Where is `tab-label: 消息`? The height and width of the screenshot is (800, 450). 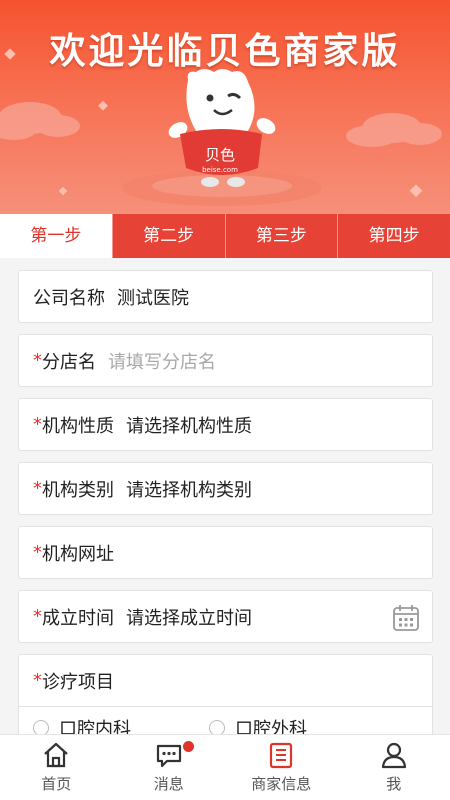 tab-label: 消息 is located at coordinates (168, 784).